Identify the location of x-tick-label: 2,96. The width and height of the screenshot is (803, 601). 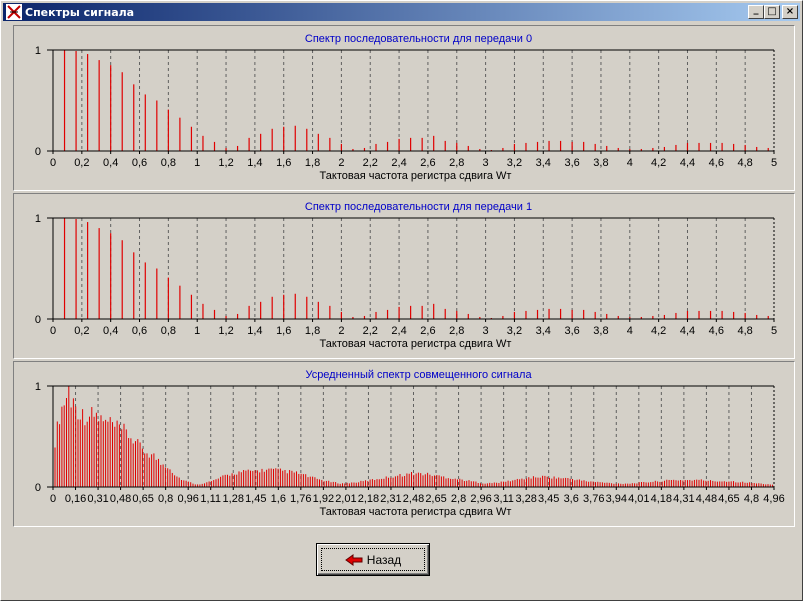
(480, 499).